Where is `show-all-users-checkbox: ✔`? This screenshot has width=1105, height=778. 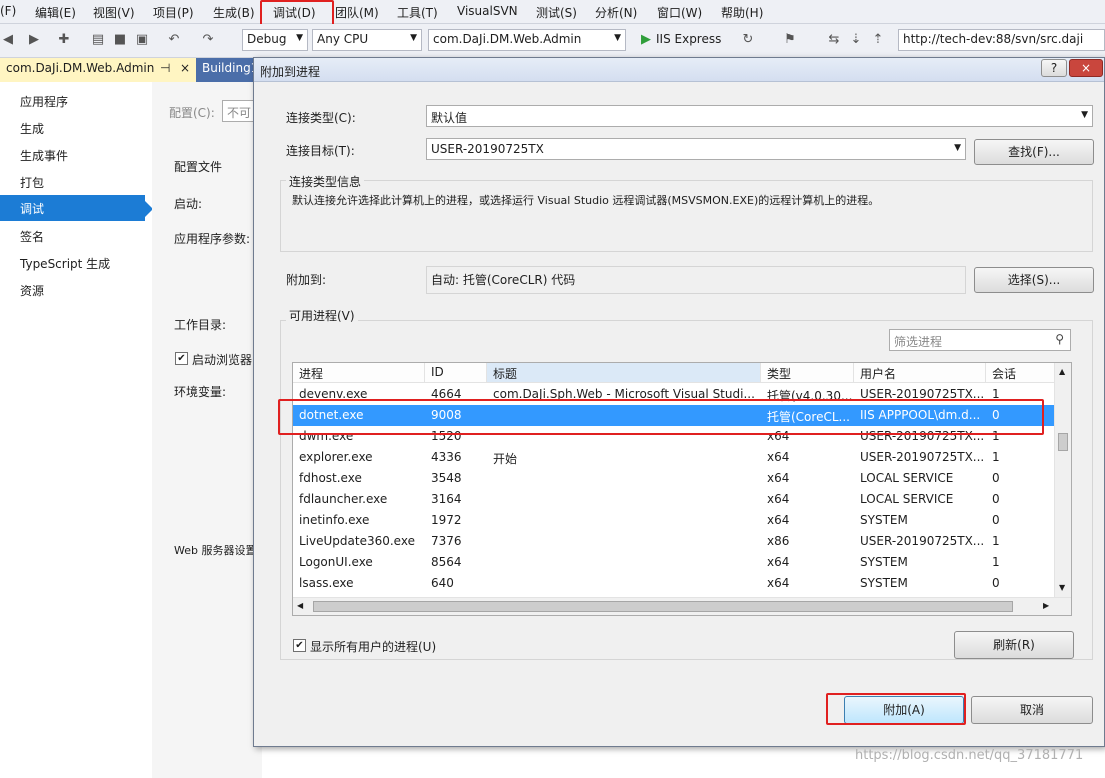
show-all-users-checkbox: ✔ is located at coordinates (299, 645).